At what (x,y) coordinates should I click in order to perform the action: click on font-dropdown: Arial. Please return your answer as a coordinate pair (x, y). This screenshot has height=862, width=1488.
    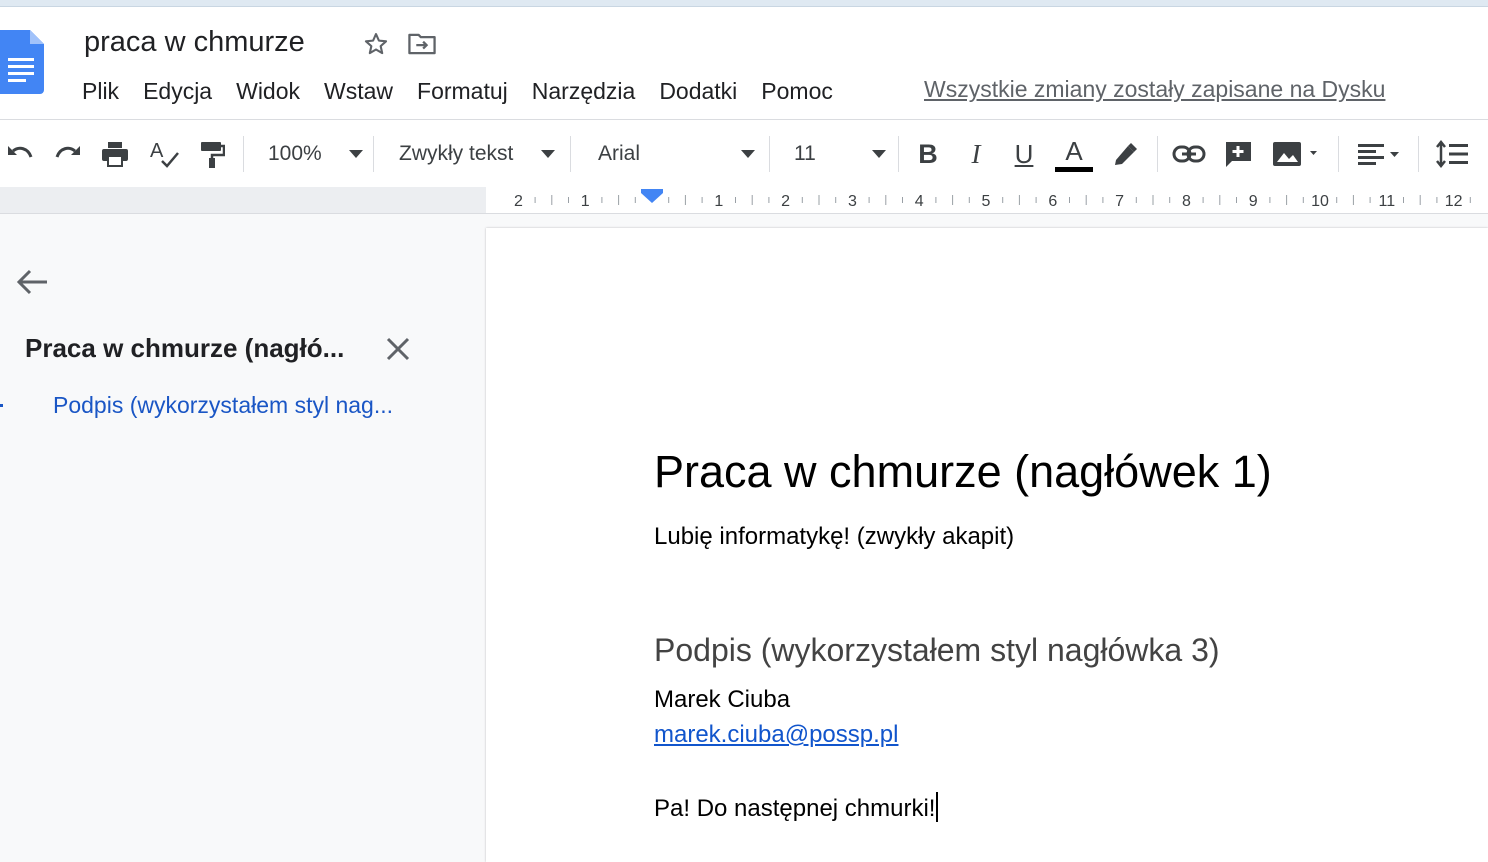
    Looking at the image, I should click on (672, 154).